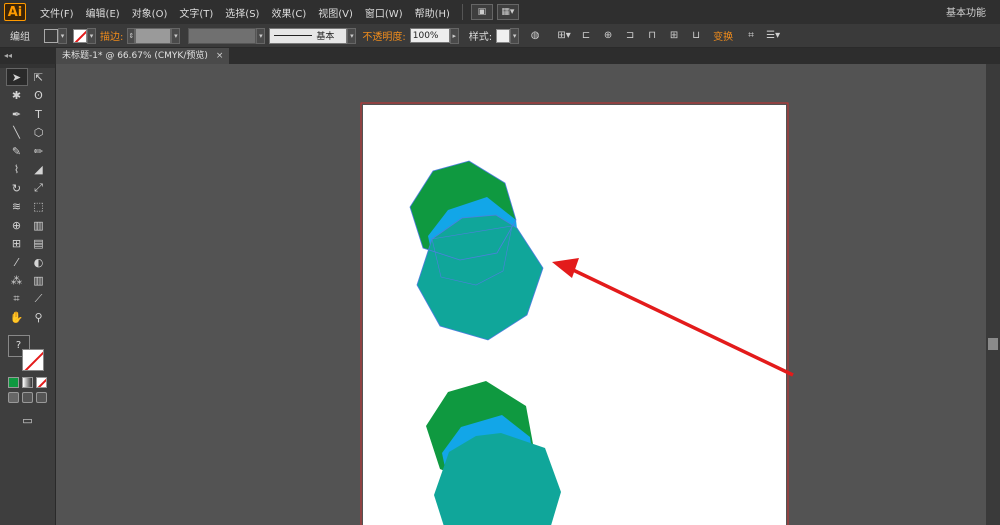  What do you see at coordinates (17, 262) in the screenshot?
I see `eyedropper-icon: ⁄` at bounding box center [17, 262].